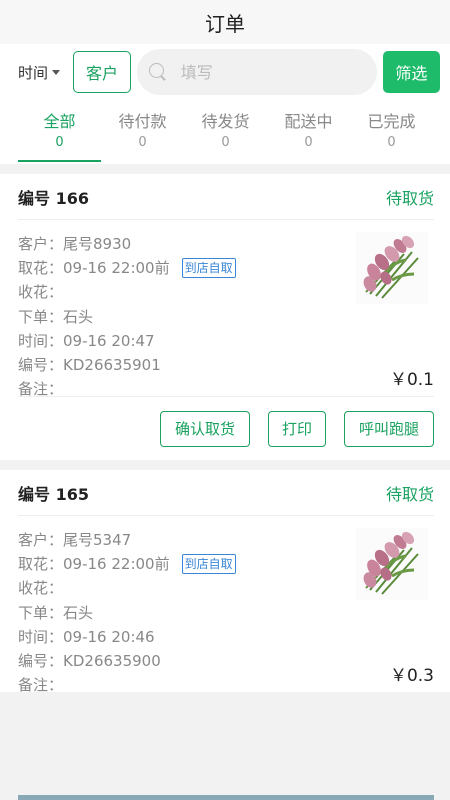 This screenshot has width=450, height=800. I want to click on code-row: 编号： KD26635900, so click(226, 661).